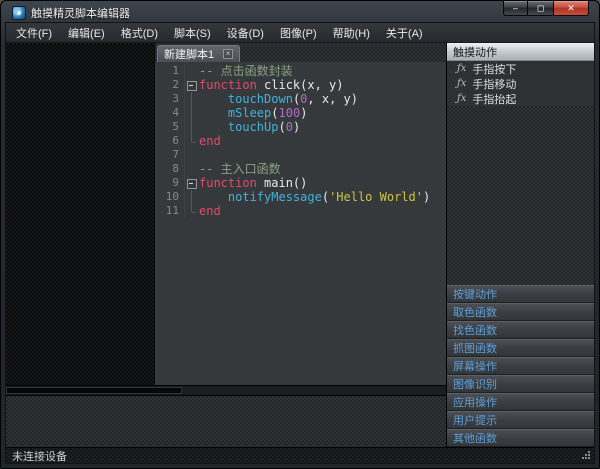 The height and width of the screenshot is (469, 600). Describe the element at coordinates (520, 402) in the screenshot. I see `panel-header: 应用操作` at that location.